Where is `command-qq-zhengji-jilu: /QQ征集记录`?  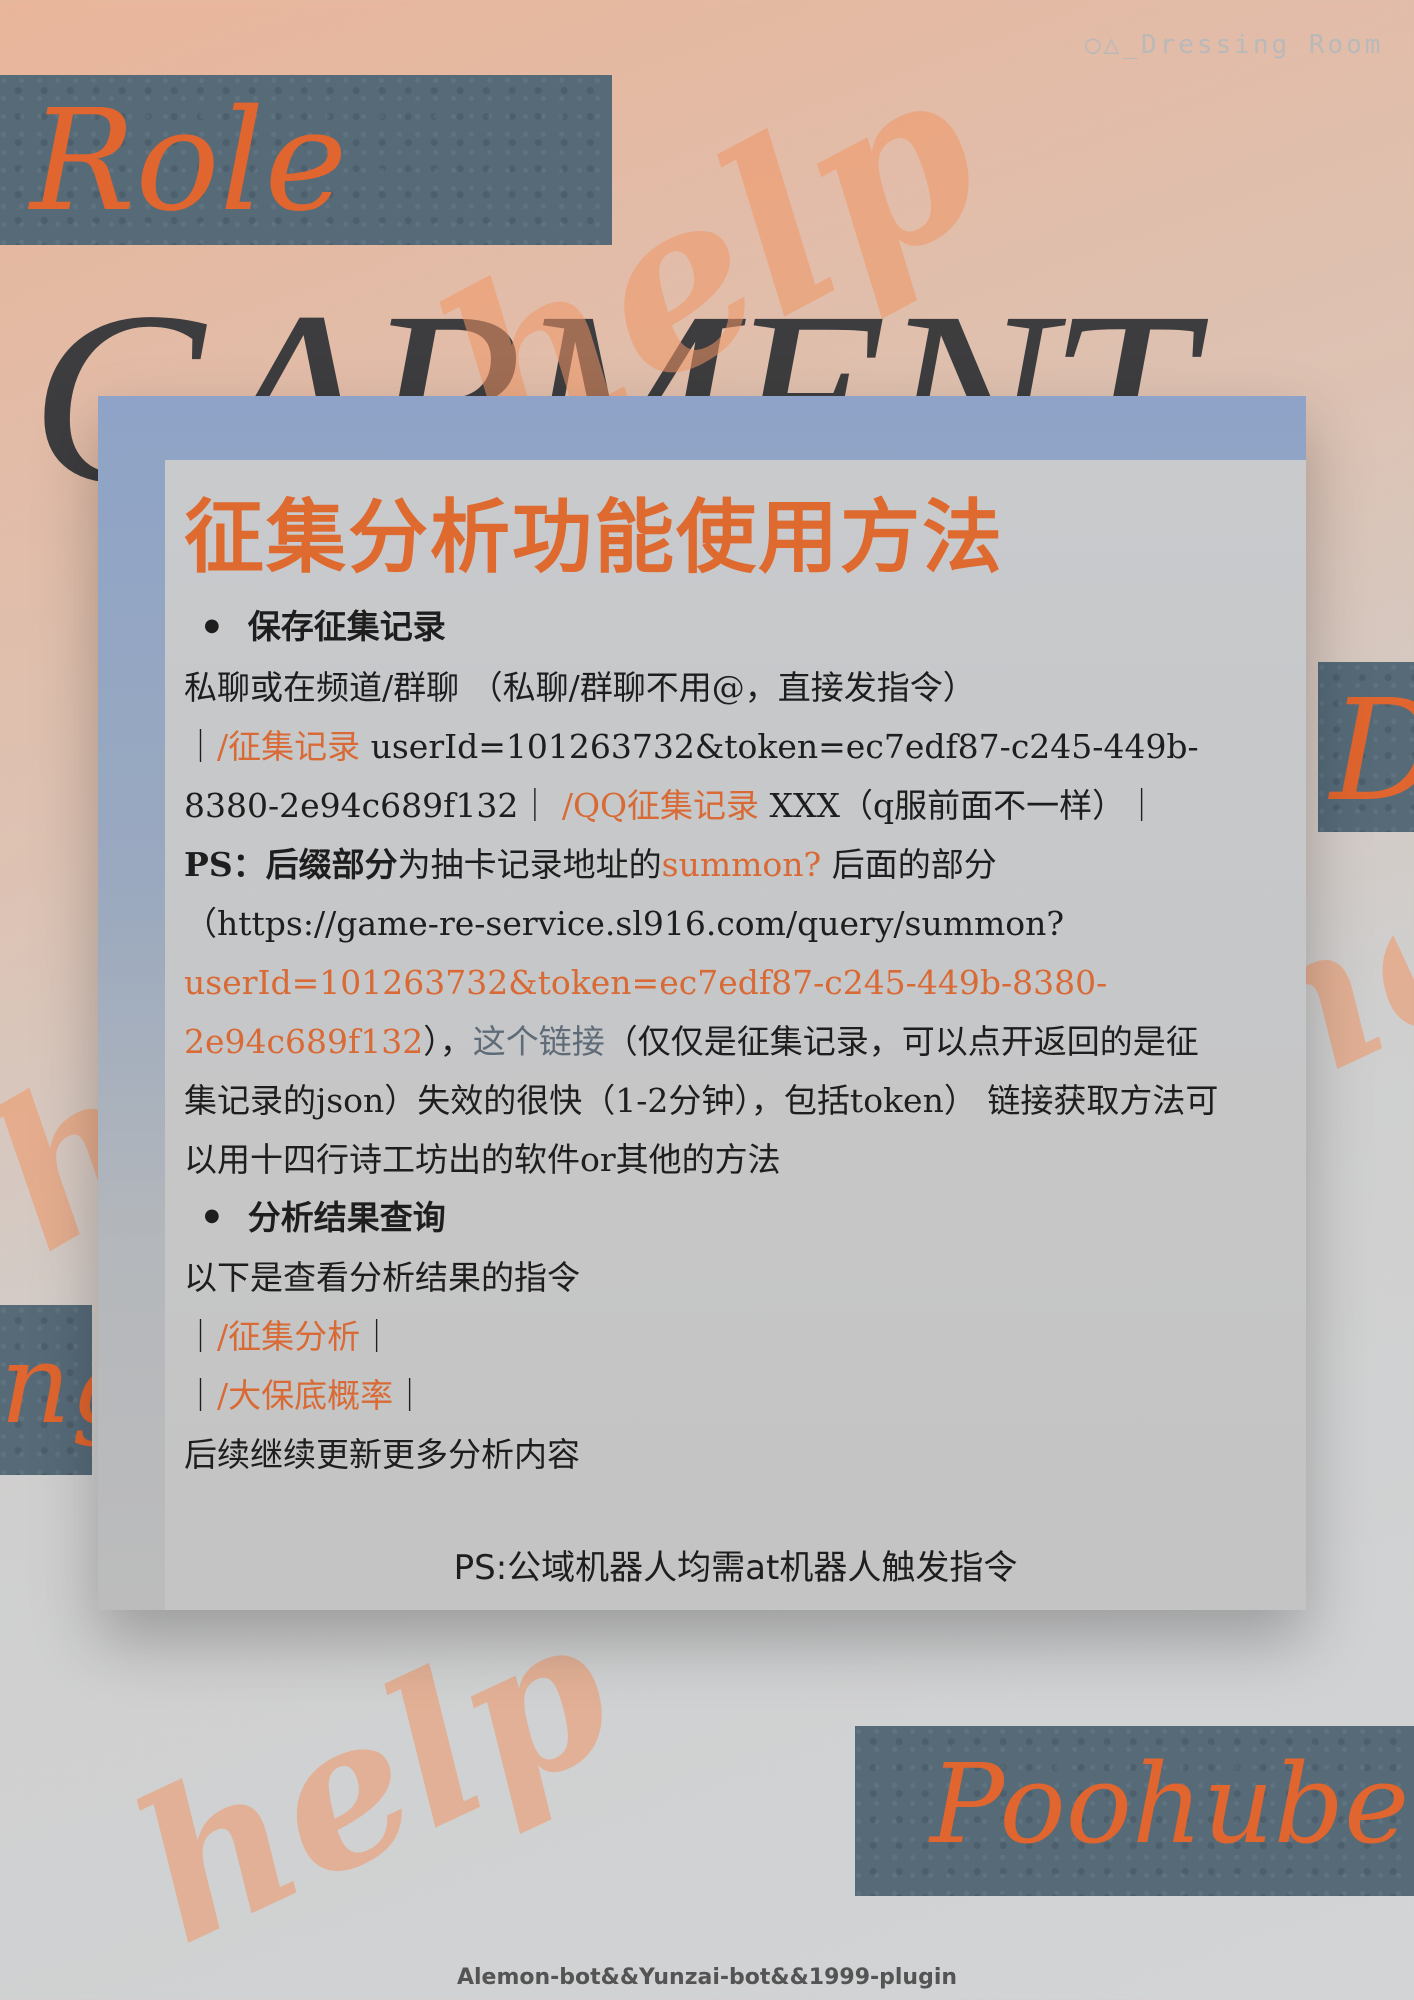
command-qq-zhengji-jilu: /QQ征集记录 is located at coordinates (660, 805).